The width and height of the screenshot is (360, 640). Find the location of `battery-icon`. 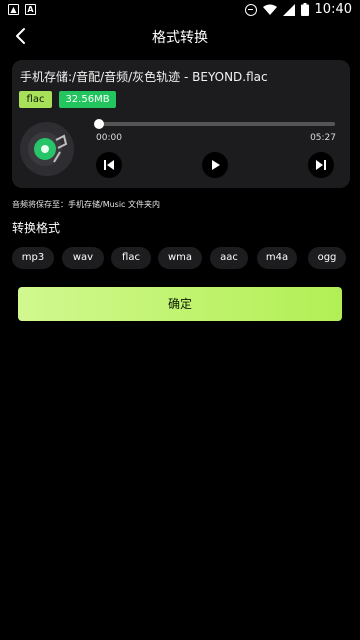

battery-icon is located at coordinates (304, 9).